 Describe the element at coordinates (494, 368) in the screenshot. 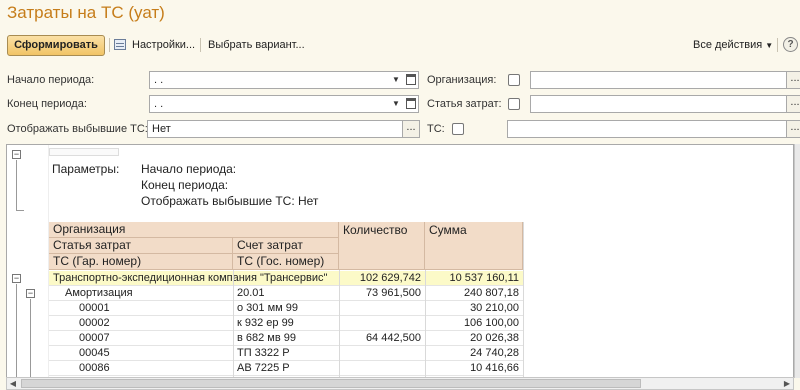

I see `row-sum: 10 416,66` at that location.